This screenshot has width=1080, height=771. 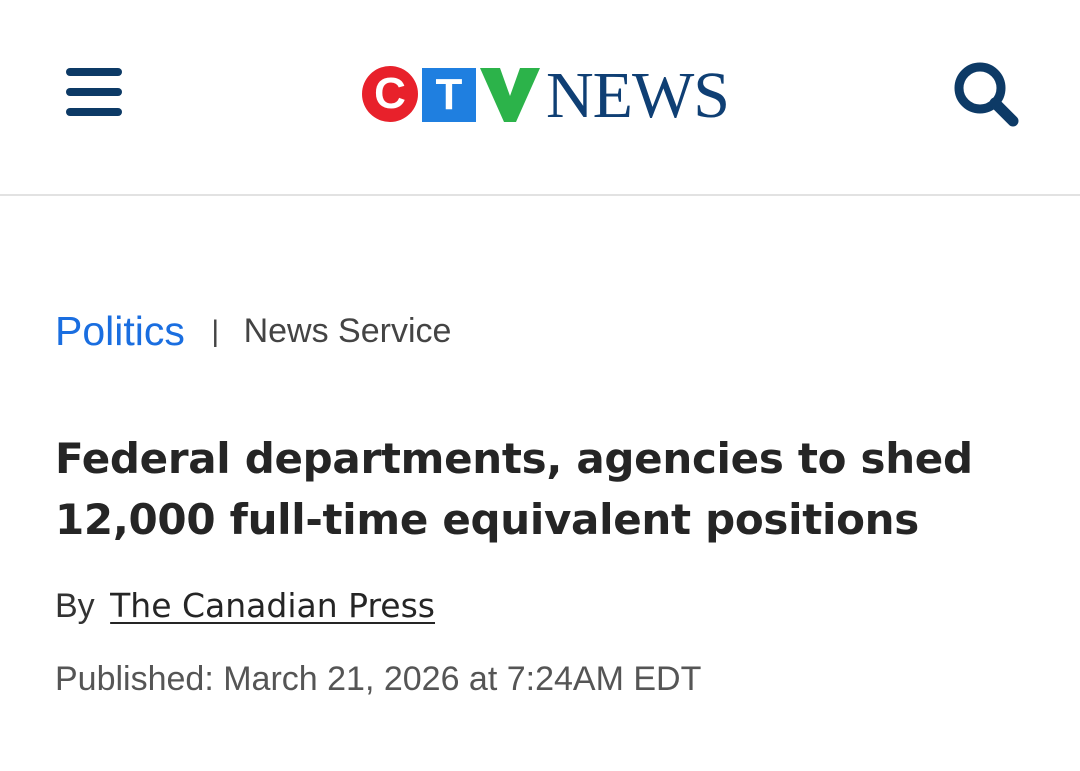 I want to click on ctv-news-logo: C T NEWS, so click(x=545, y=96).